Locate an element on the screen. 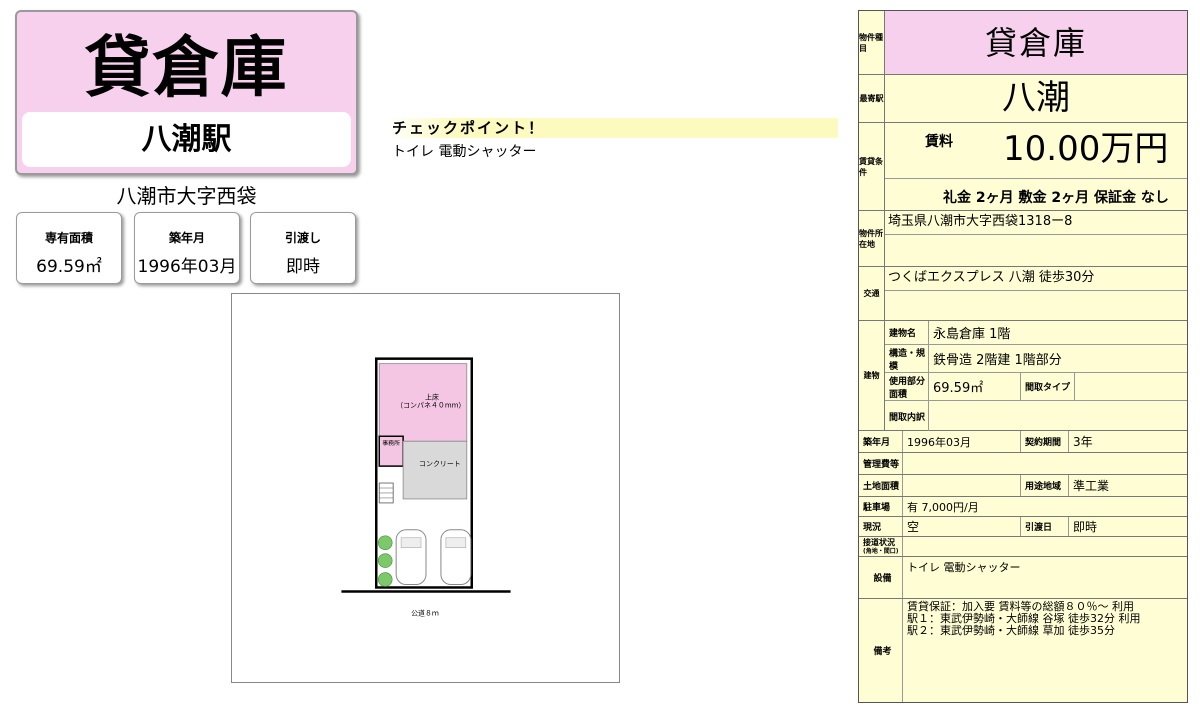 Image resolution: width=1200 pixels, height=715 pixels. rent-label: 賃料 is located at coordinates (939, 142).